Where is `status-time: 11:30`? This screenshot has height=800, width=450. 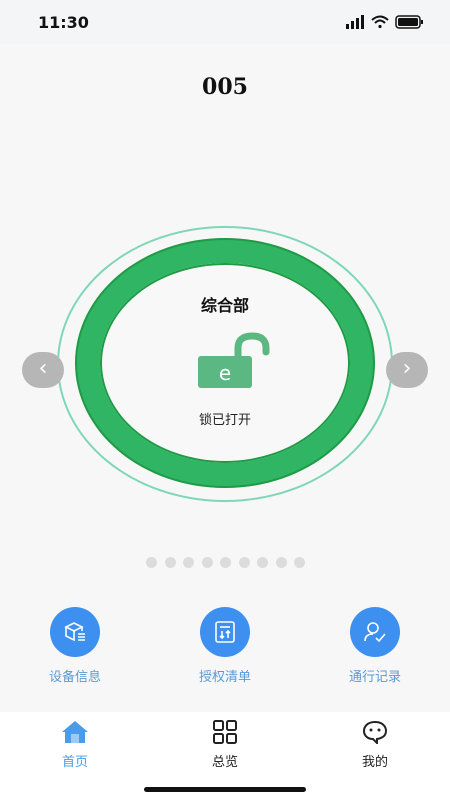
status-time: 11:30 is located at coordinates (63, 22).